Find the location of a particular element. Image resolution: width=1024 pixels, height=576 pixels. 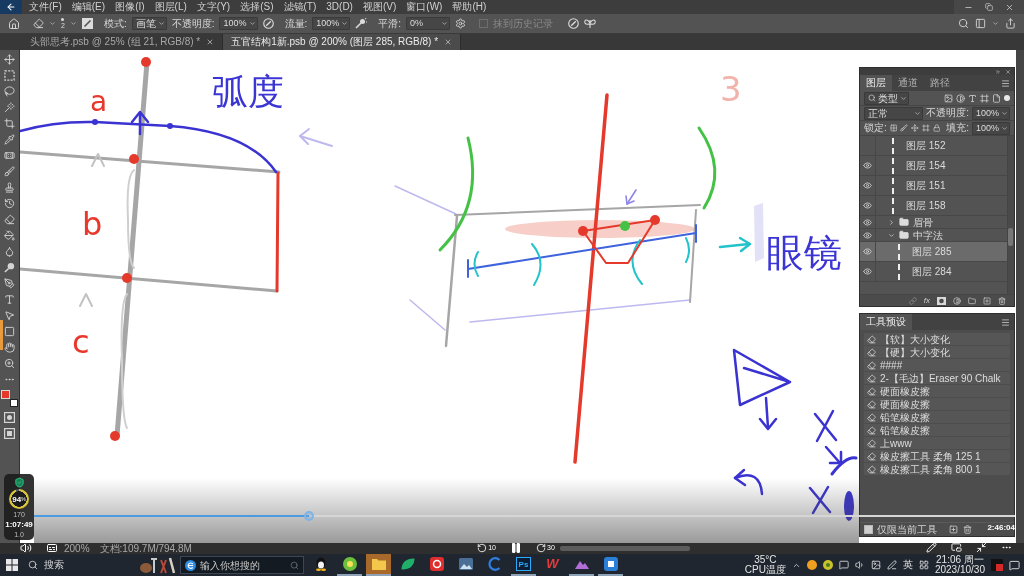

pen-tool-icon is located at coordinates (9, 283).